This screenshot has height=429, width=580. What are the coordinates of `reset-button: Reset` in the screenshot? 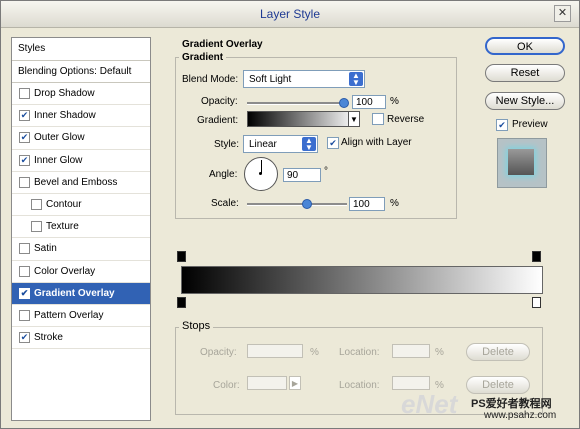 It's located at (525, 73).